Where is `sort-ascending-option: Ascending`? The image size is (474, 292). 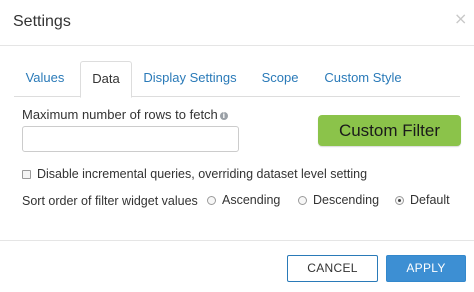 sort-ascending-option: Ascending is located at coordinates (243, 200).